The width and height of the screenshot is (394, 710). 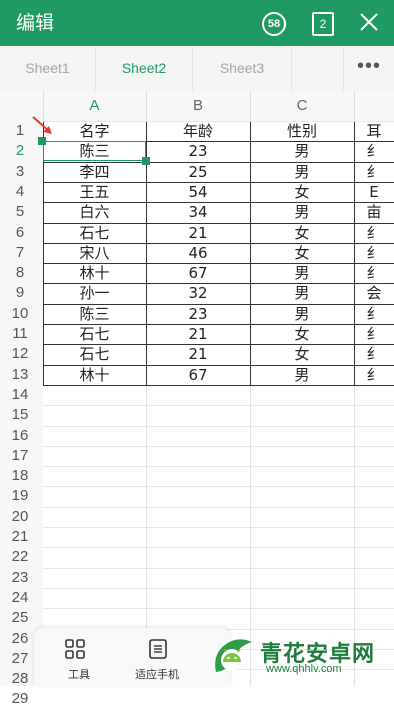 What do you see at coordinates (20, 233) in the screenshot?
I see `row-header: 6` at bounding box center [20, 233].